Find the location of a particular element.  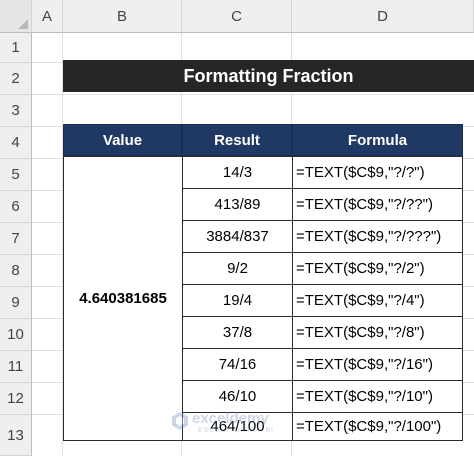

formula-cell: =TEXT($C$9,"?/100") is located at coordinates (377, 426).